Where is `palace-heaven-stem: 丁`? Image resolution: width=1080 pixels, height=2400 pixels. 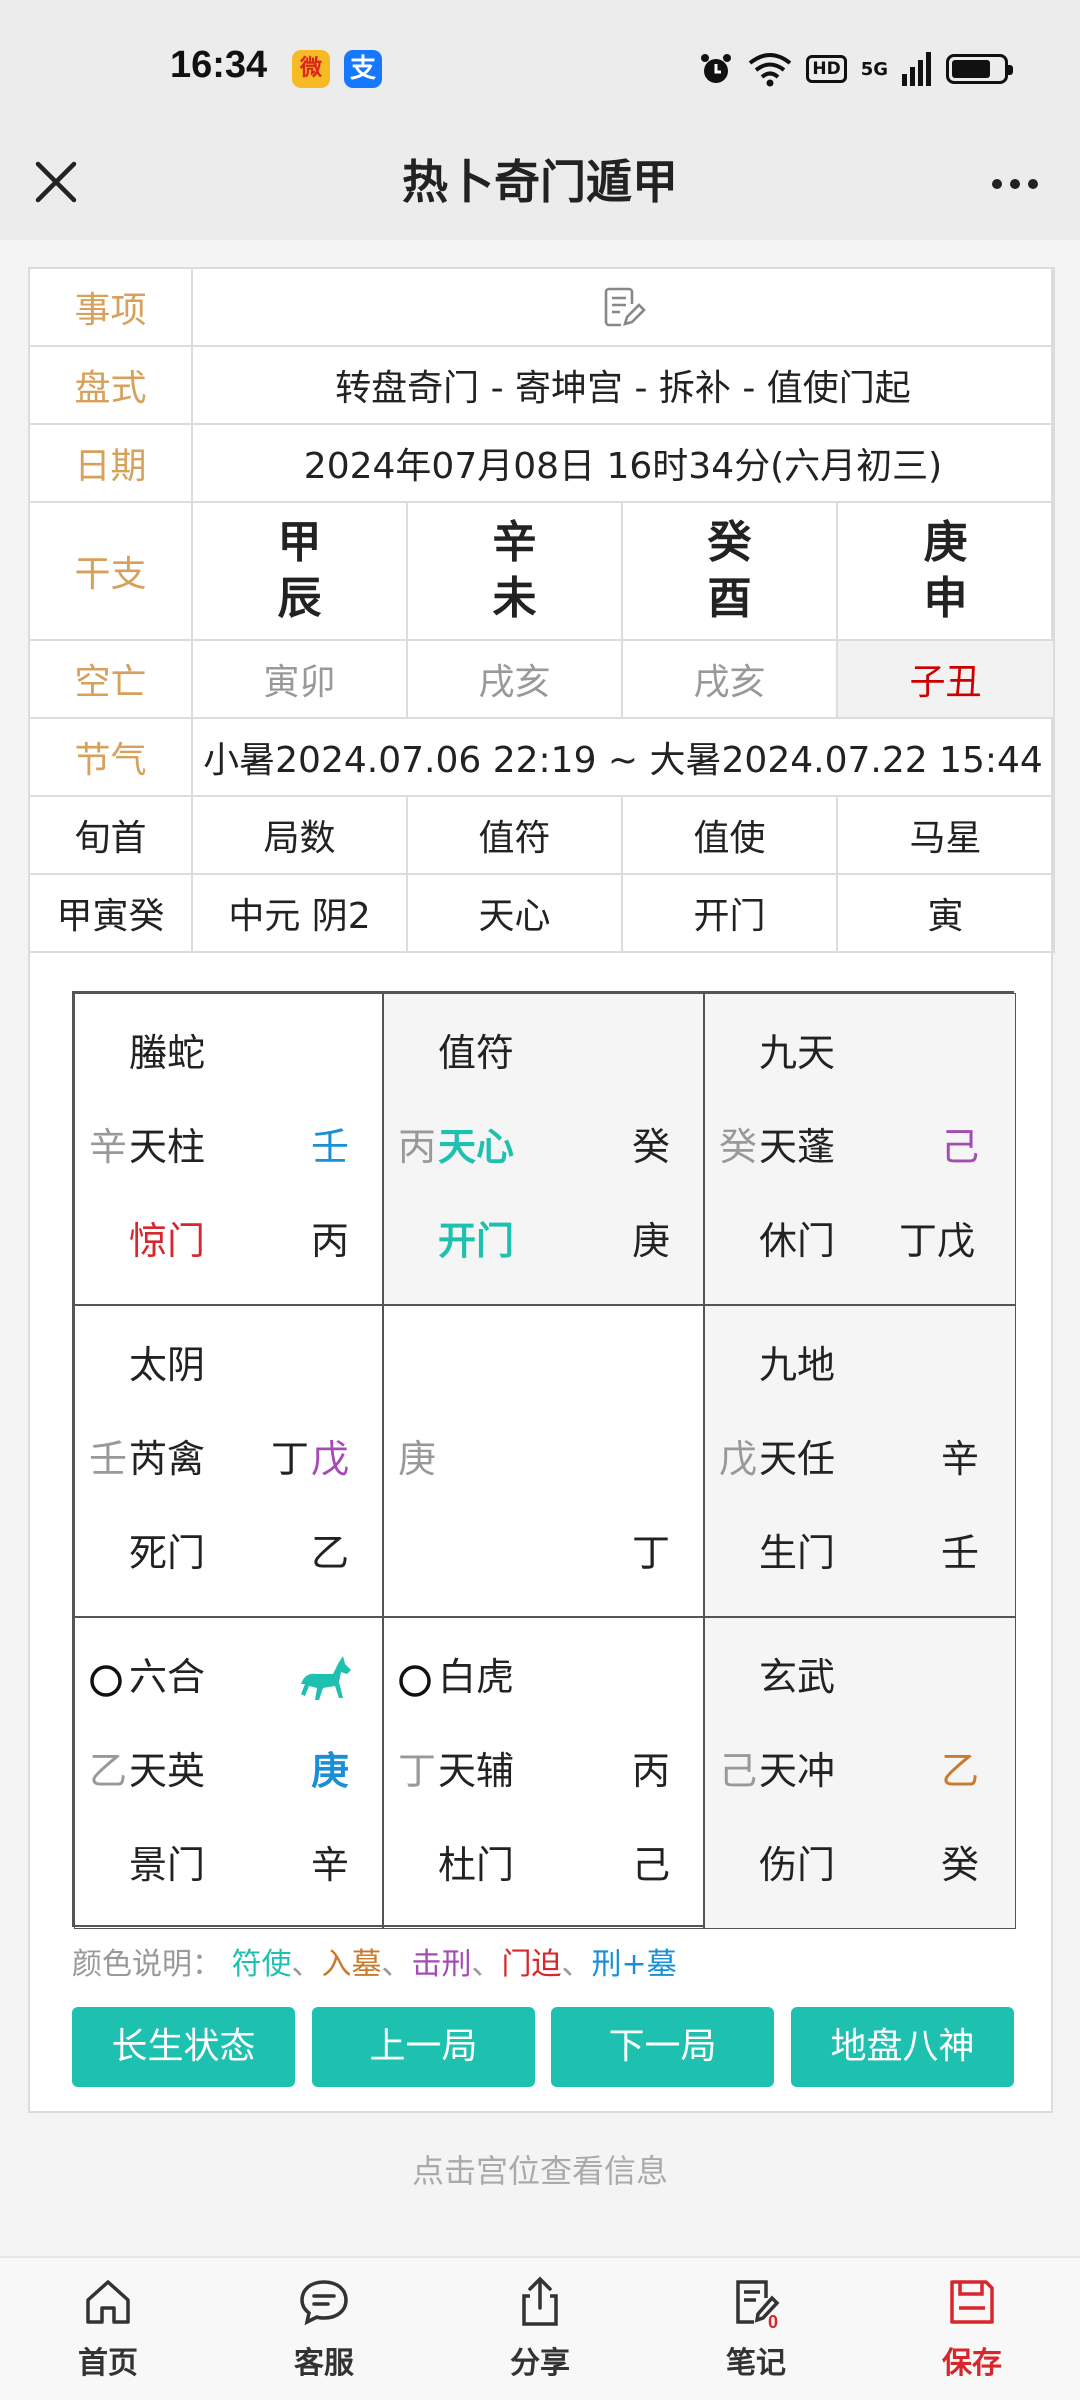 palace-heaven-stem: 丁 is located at coordinates (417, 1771).